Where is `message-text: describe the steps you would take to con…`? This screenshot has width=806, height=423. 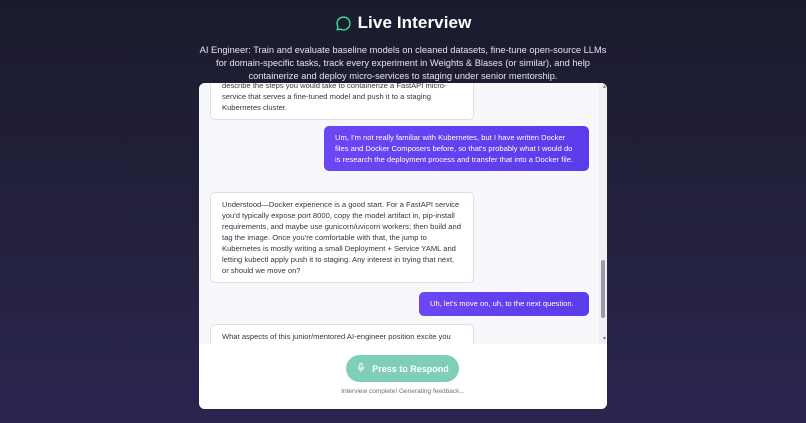 message-text: describe the steps you would take to con… is located at coordinates (334, 97).